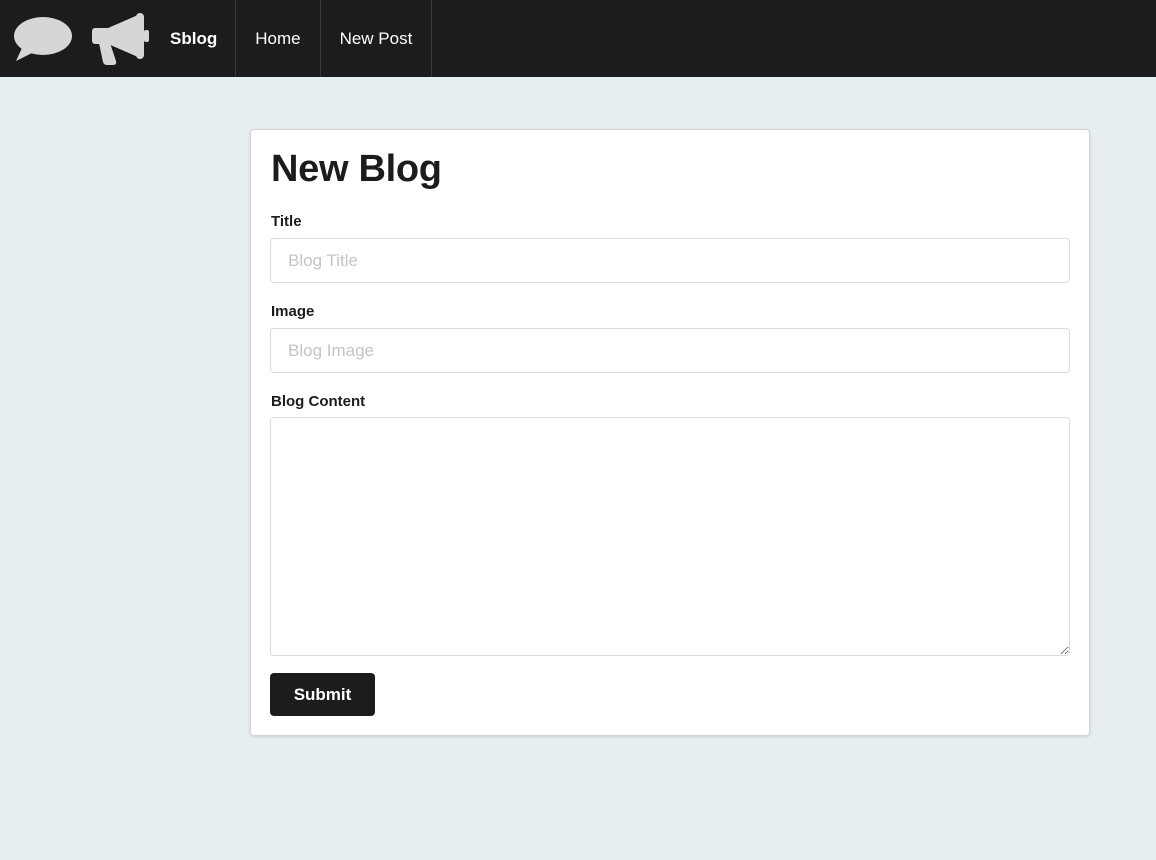  I want to click on submit-button: Submit, so click(322, 694).